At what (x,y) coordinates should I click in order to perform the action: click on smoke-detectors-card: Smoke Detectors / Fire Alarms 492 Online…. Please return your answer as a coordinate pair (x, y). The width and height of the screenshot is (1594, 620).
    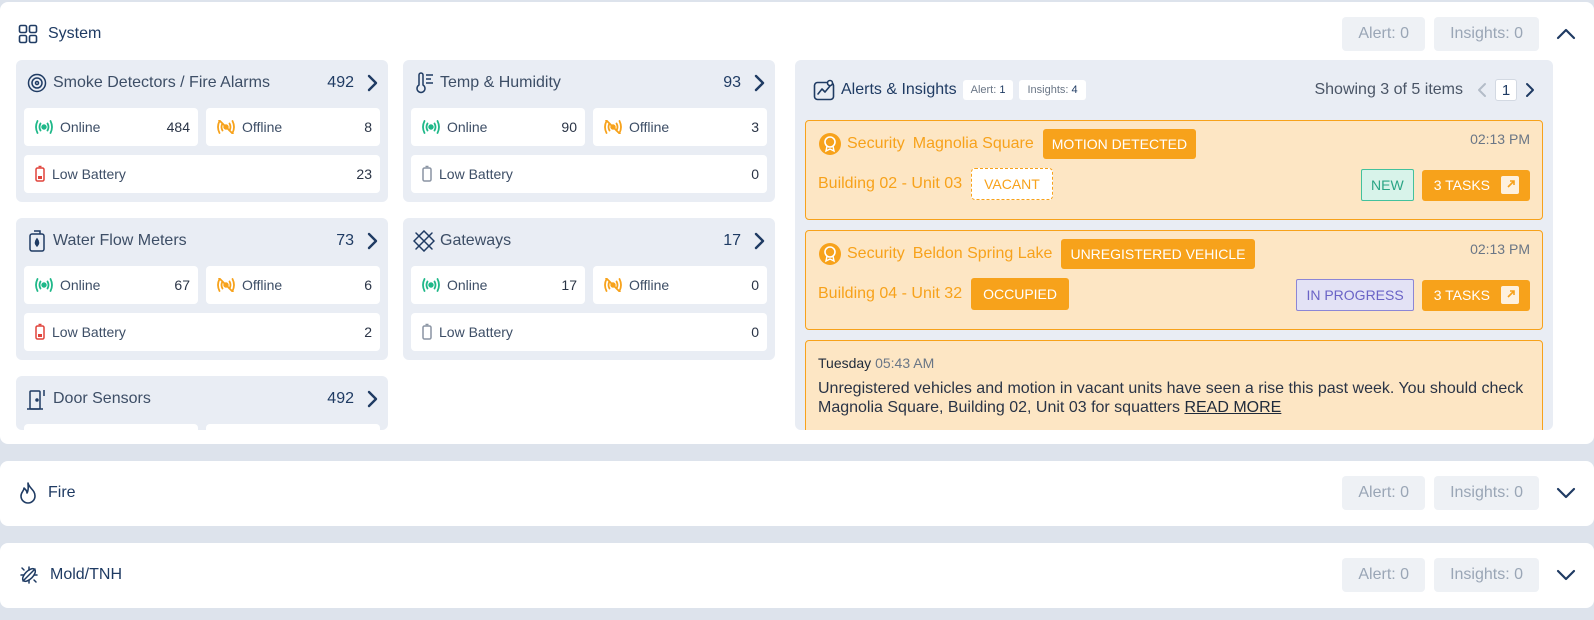
    Looking at the image, I should click on (202, 131).